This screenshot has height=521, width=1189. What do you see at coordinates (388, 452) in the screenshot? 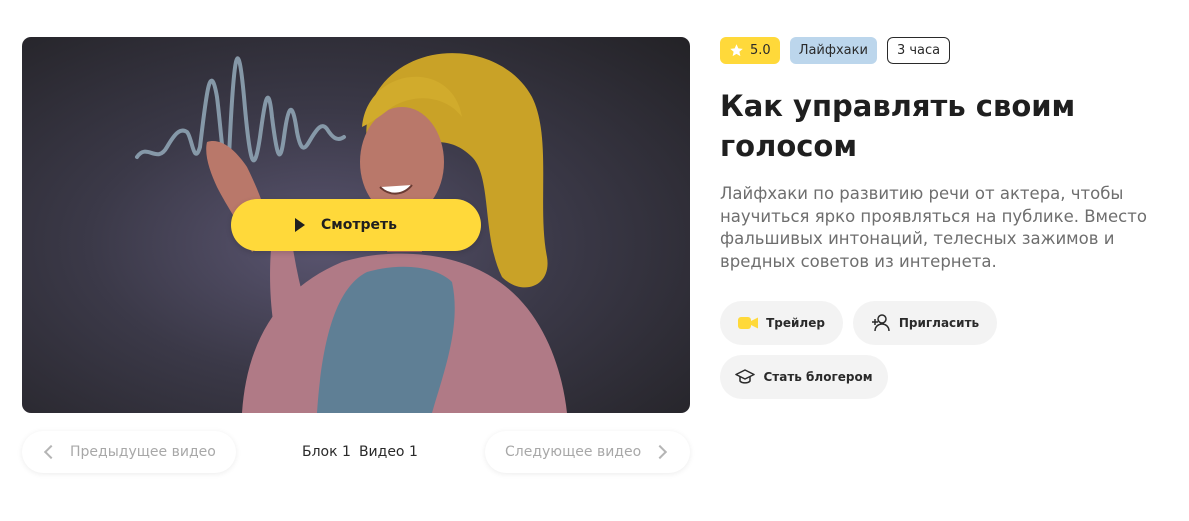
I see `video-number-label: Видео 1` at bounding box center [388, 452].